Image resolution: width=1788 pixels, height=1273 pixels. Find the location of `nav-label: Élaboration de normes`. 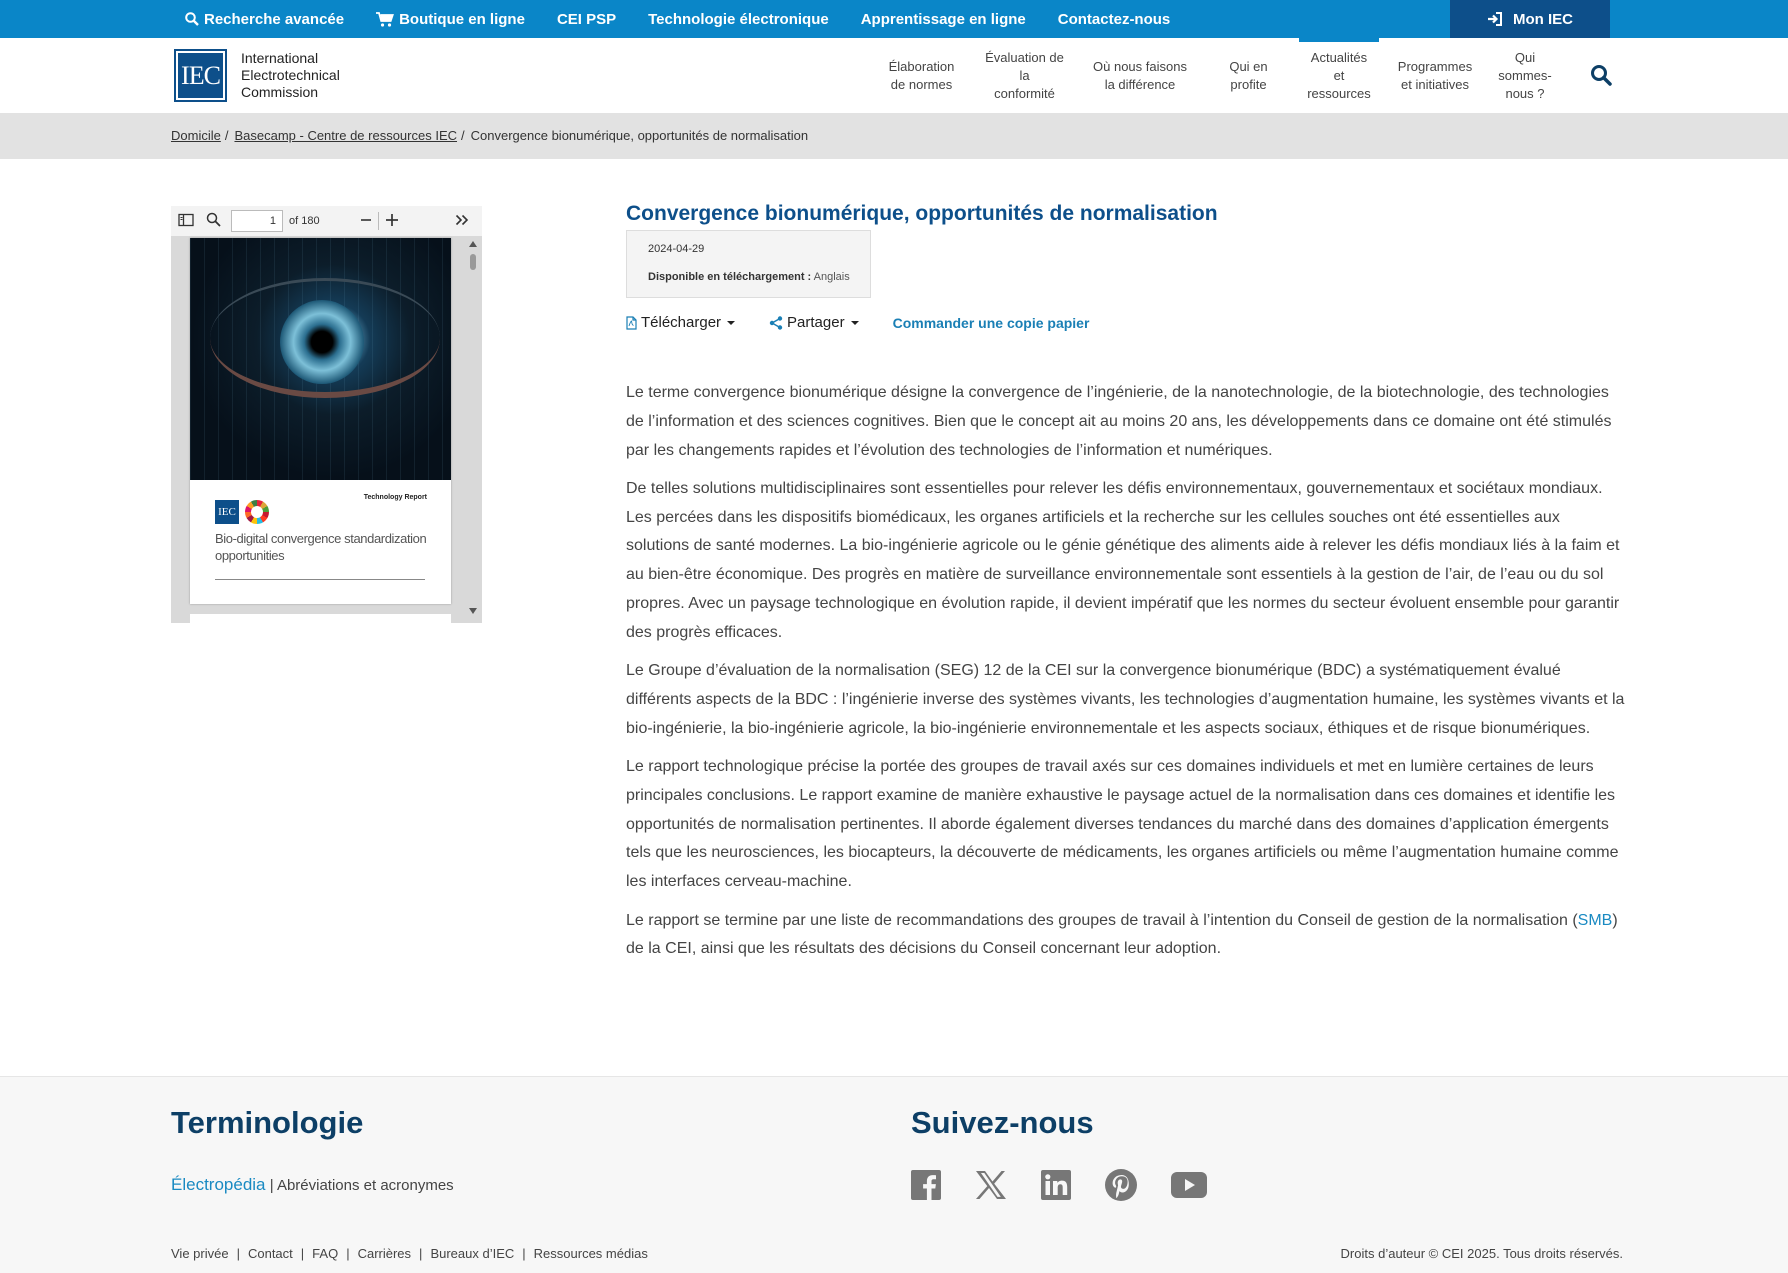

nav-label: Élaboration de normes is located at coordinates (921, 75).